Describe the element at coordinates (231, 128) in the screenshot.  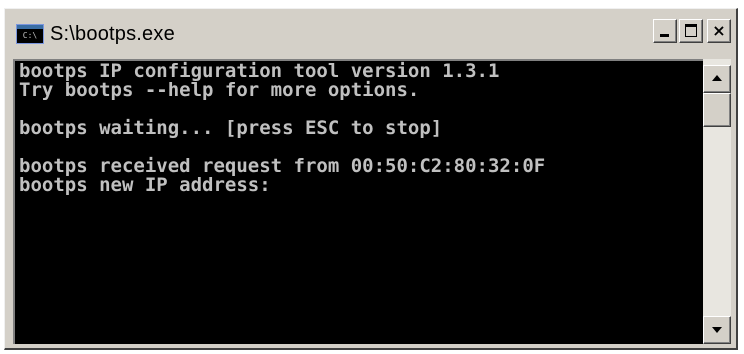
I see `console-line: bootps waiting... [press ESC to stop]` at that location.